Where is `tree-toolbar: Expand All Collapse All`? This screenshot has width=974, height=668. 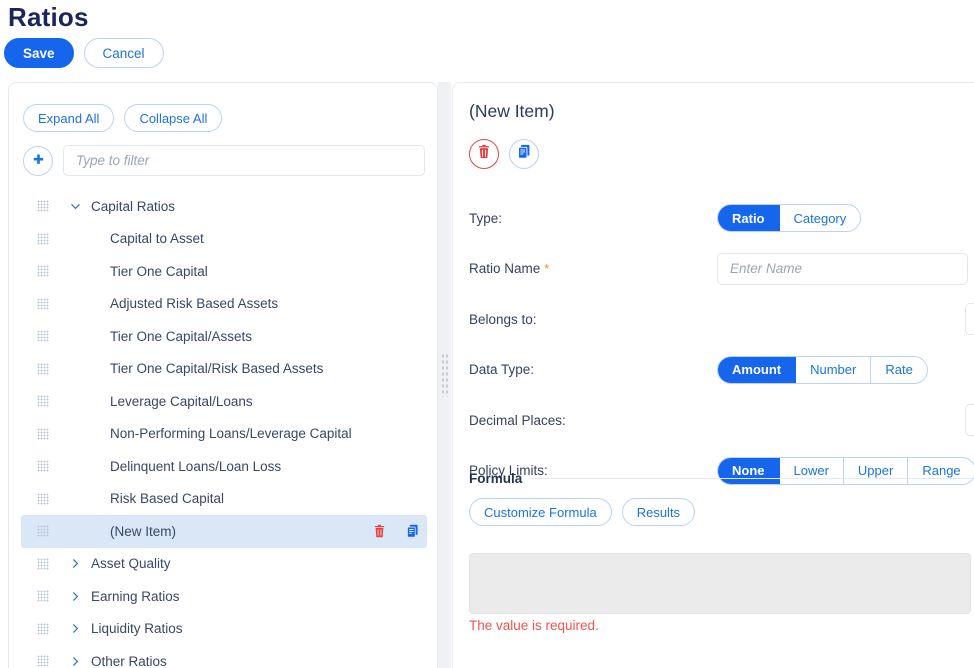 tree-toolbar: Expand All Collapse All is located at coordinates (123, 118).